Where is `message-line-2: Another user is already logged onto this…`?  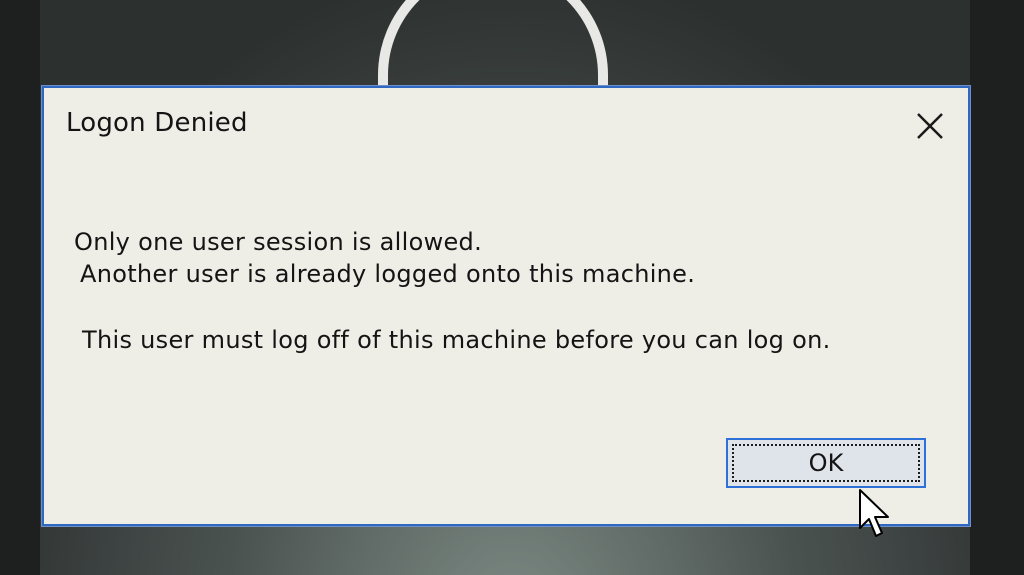
message-line-2: Another user is already logged onto this… is located at coordinates (388, 274).